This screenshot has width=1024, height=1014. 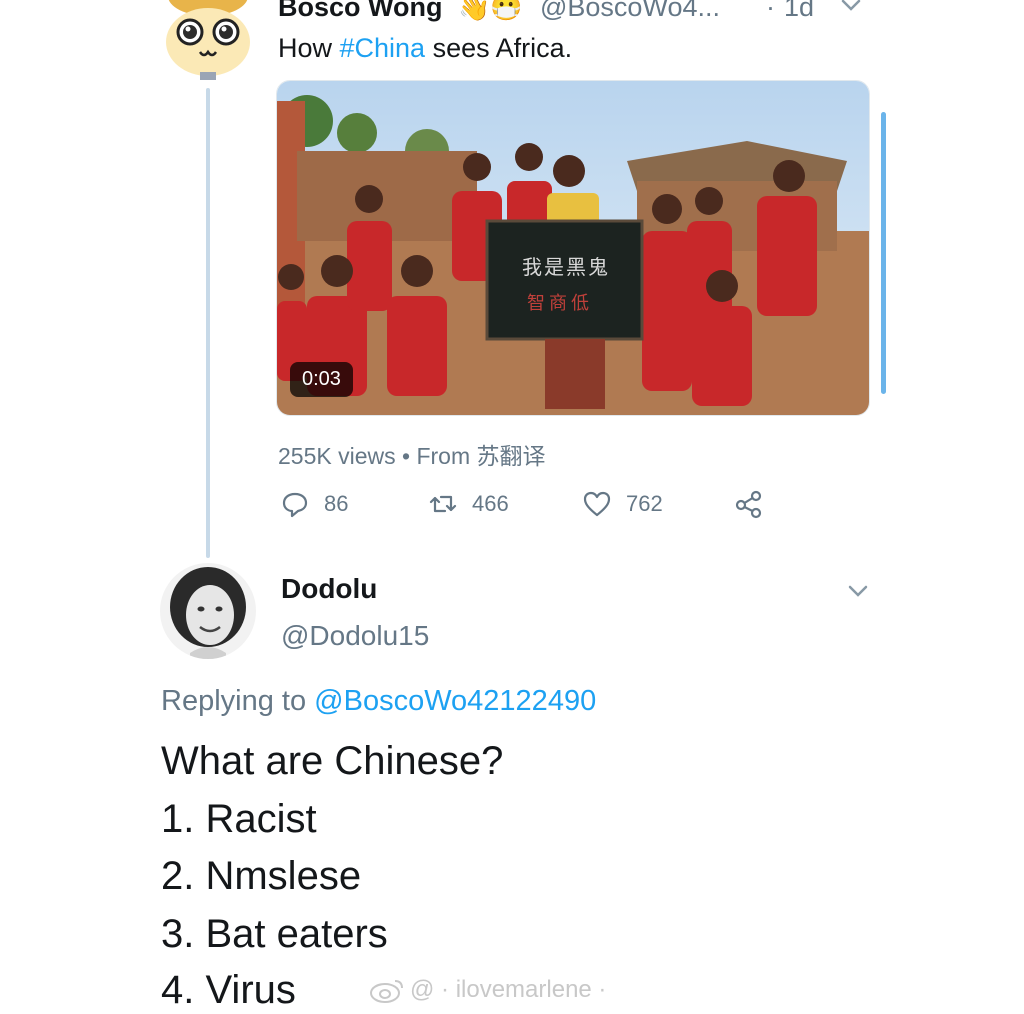 I want to click on reply-text-line: 4. Virus, so click(x=228, y=990).